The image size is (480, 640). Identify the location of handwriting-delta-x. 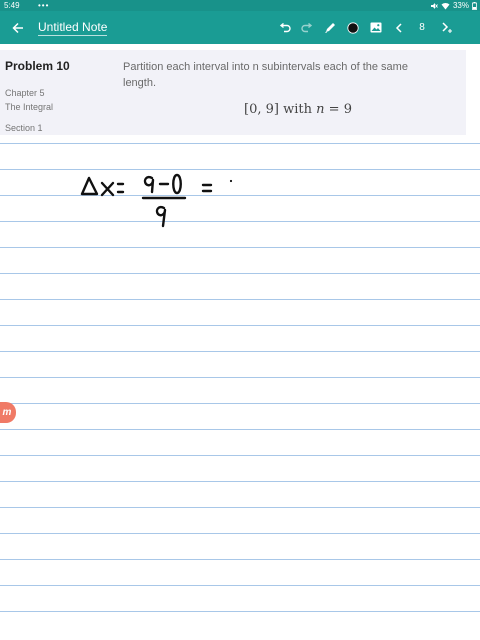
(156, 200).